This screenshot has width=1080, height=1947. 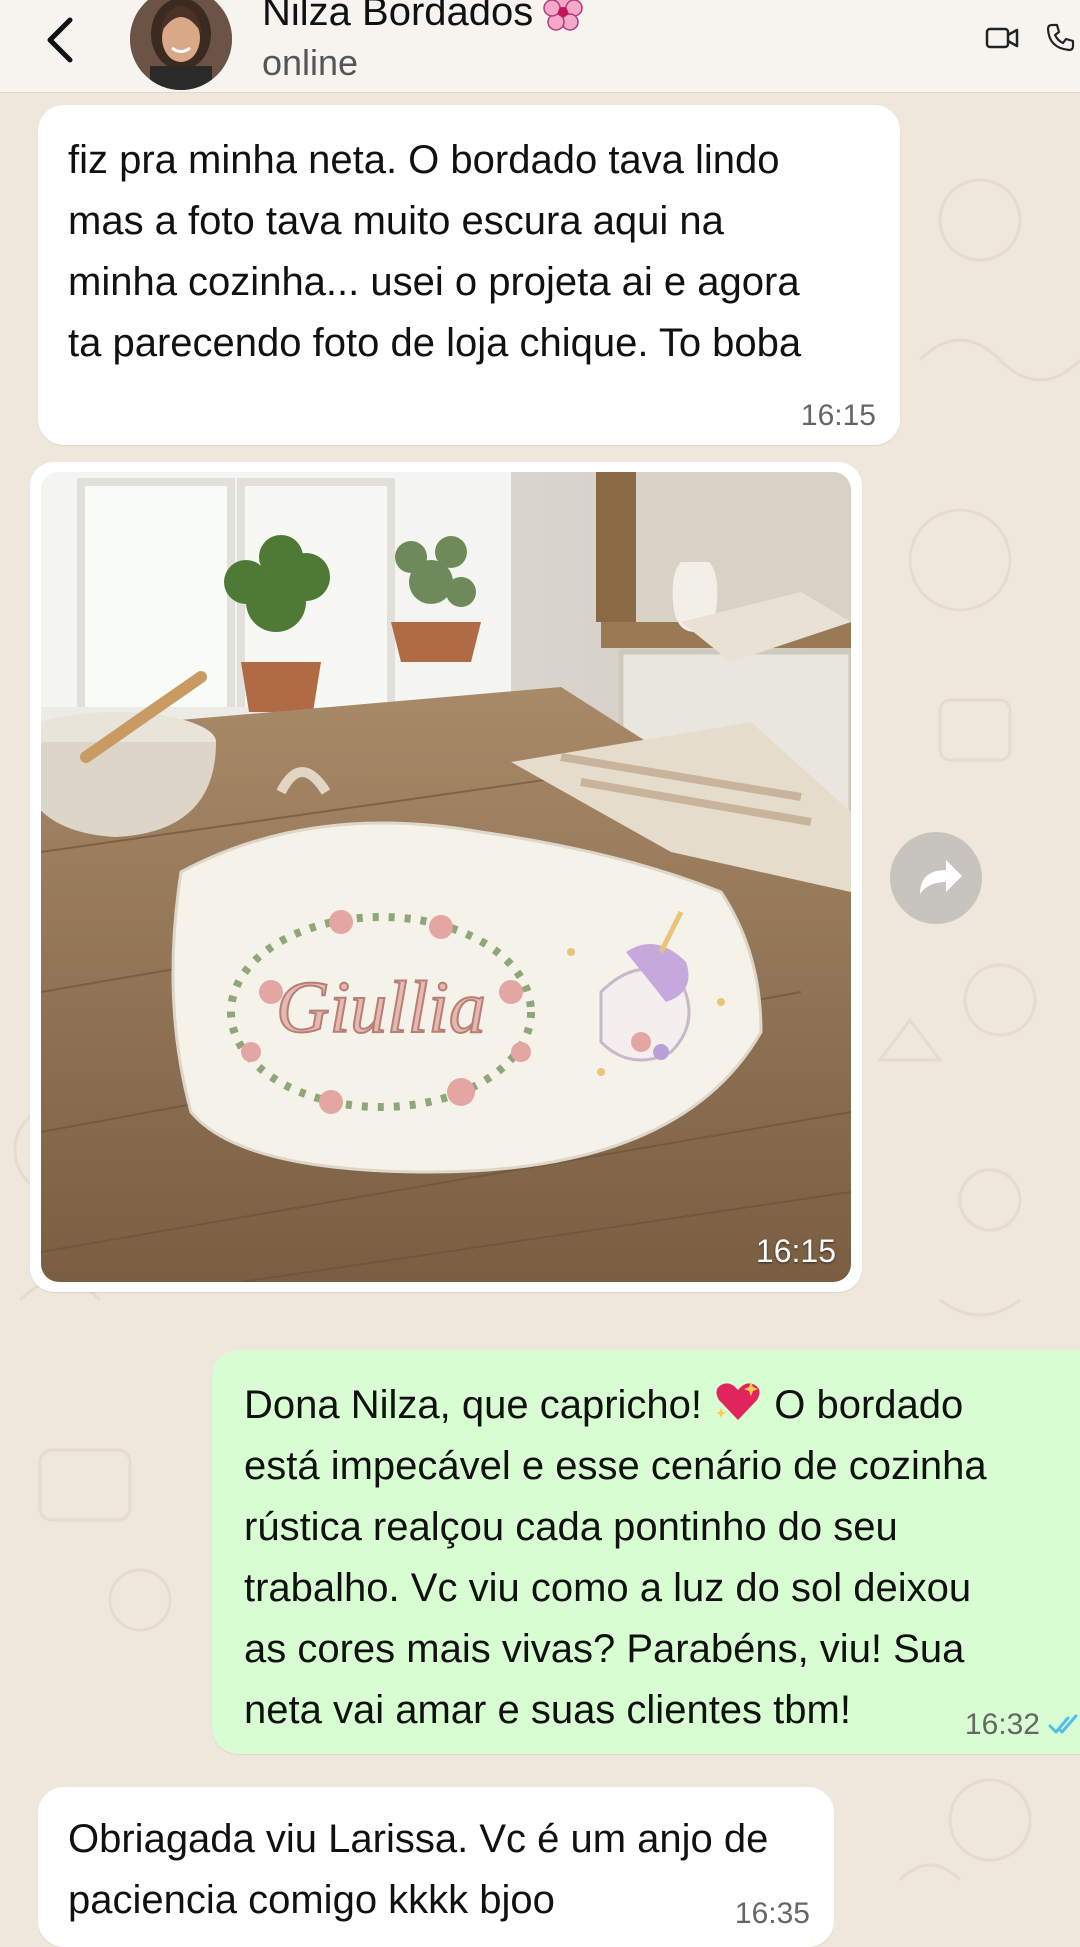 What do you see at coordinates (398, 17) in the screenshot?
I see `contact-name-text: Nilza Bordados` at bounding box center [398, 17].